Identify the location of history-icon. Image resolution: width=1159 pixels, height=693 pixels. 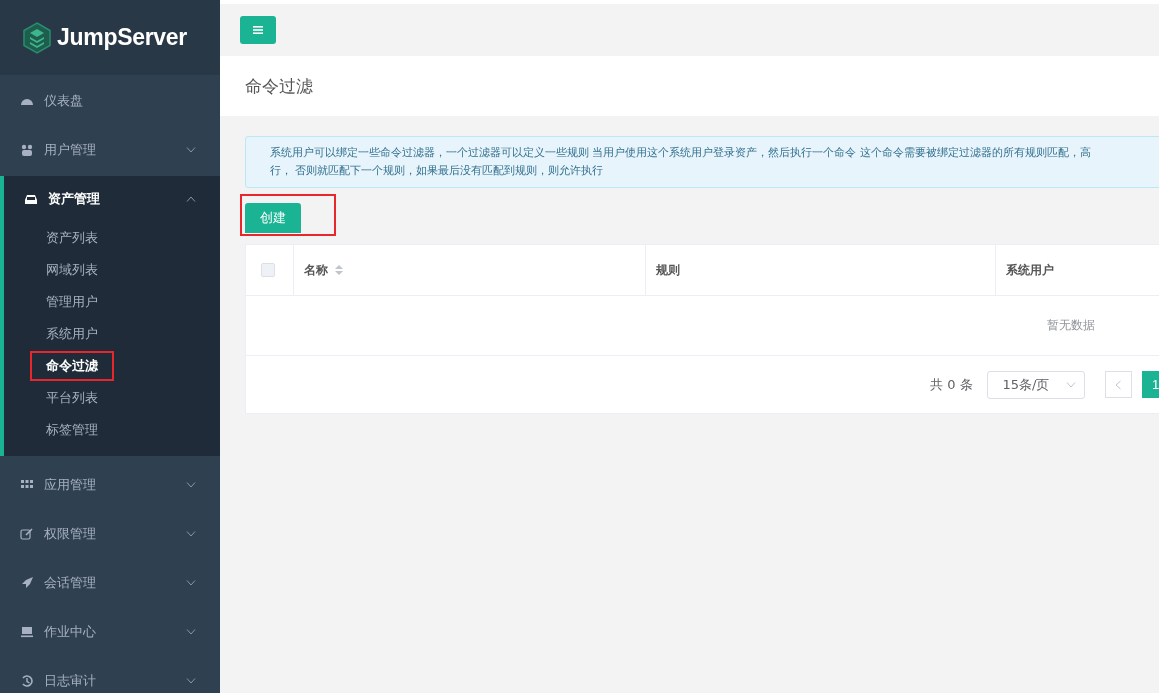
(27, 681).